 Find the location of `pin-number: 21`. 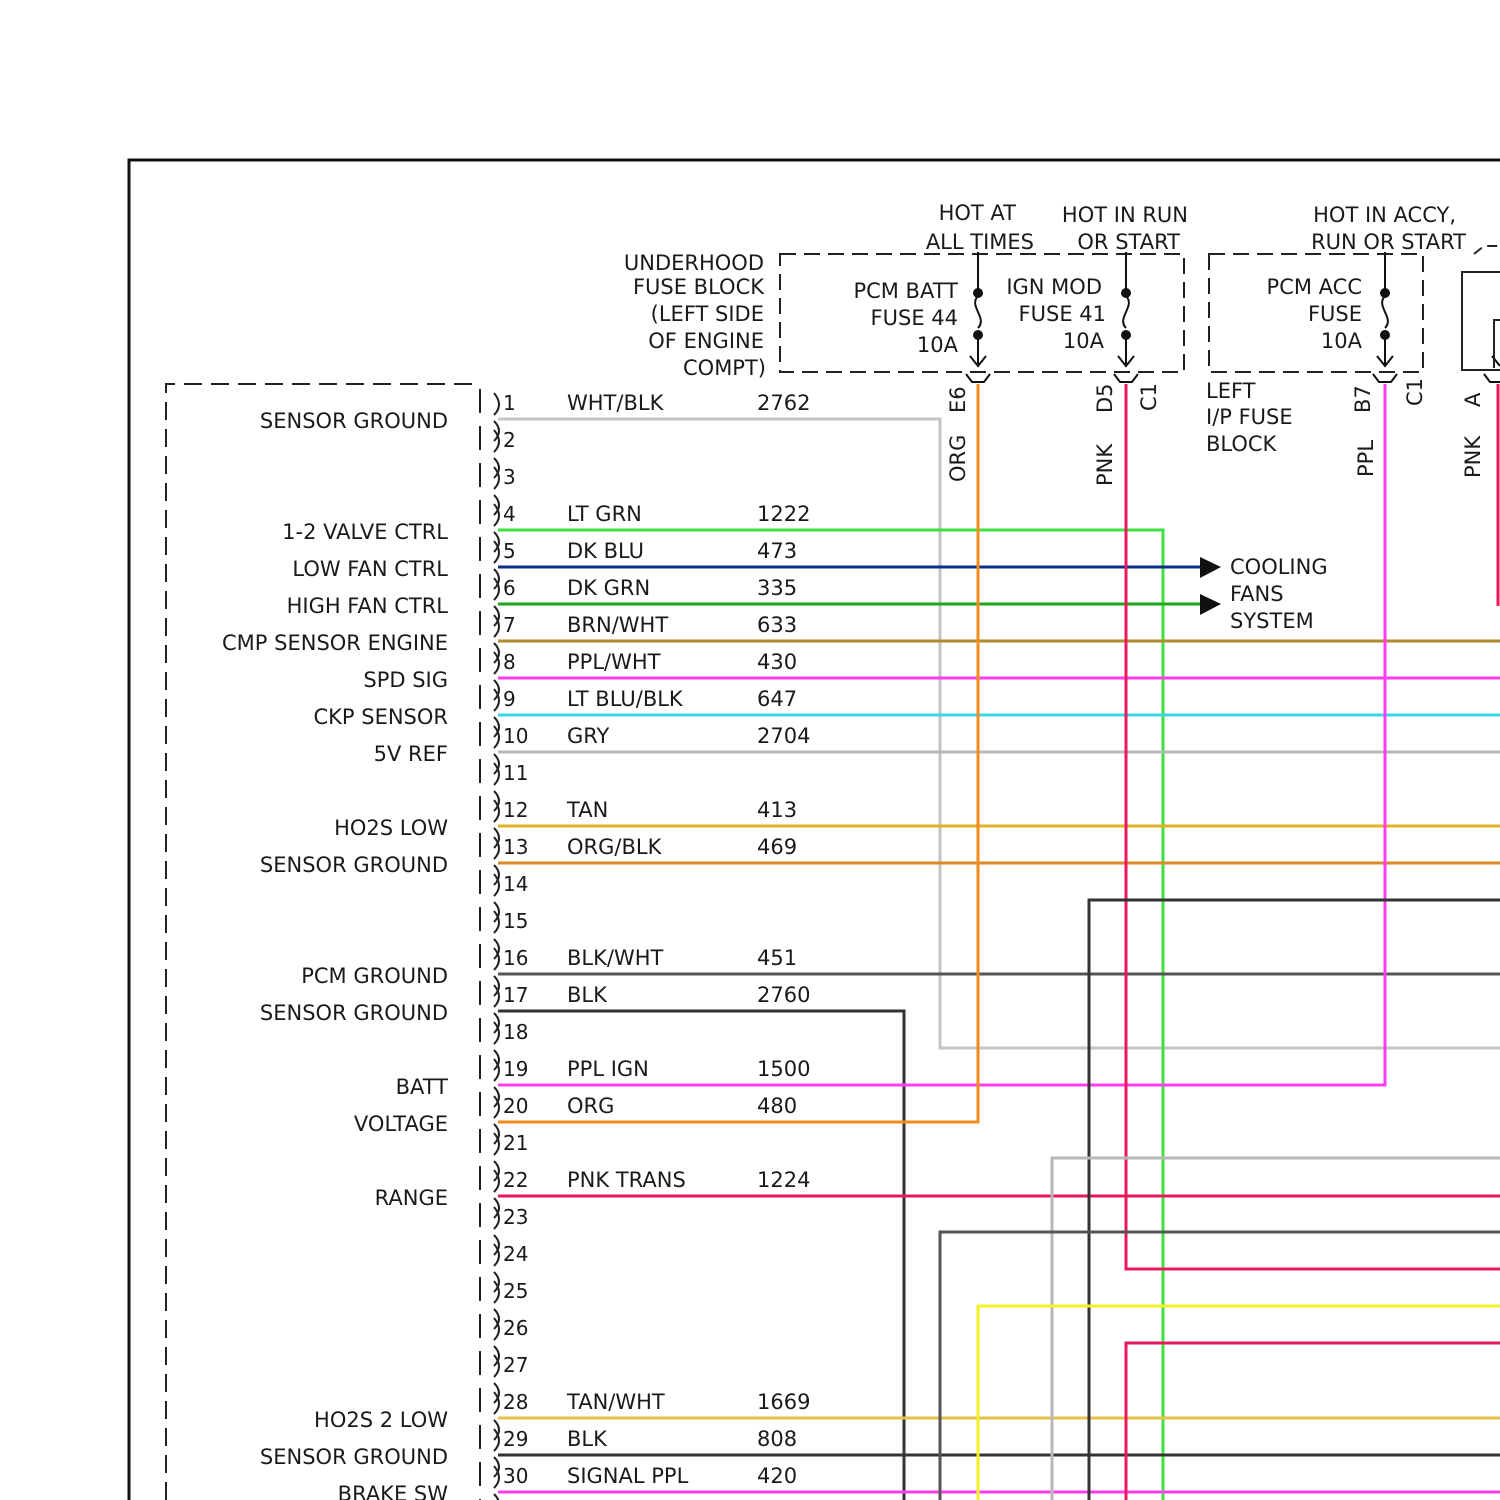

pin-number: 21 is located at coordinates (515, 1143).